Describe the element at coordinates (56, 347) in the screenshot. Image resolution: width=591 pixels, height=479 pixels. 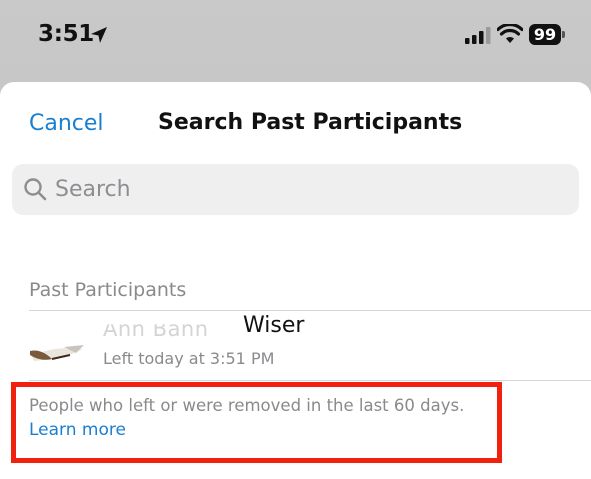
I see `avatar` at that location.